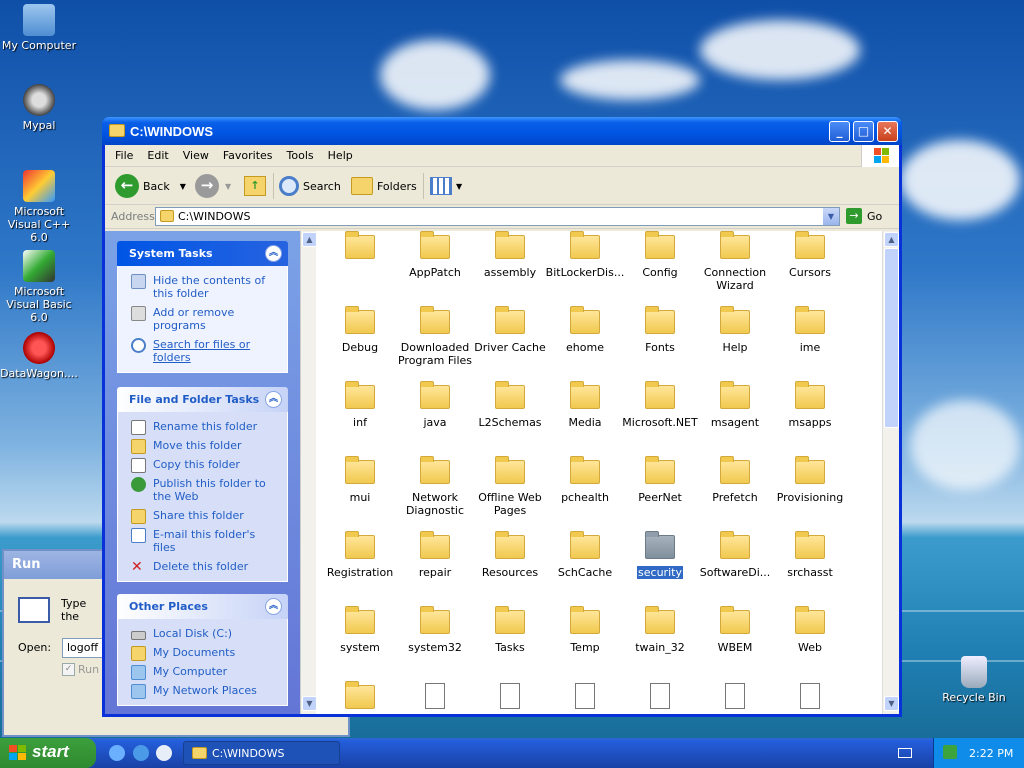 This screenshot has height=768, width=1024. Describe the element at coordinates (68, 669) in the screenshot. I see `run-checkbox: ✓` at that location.